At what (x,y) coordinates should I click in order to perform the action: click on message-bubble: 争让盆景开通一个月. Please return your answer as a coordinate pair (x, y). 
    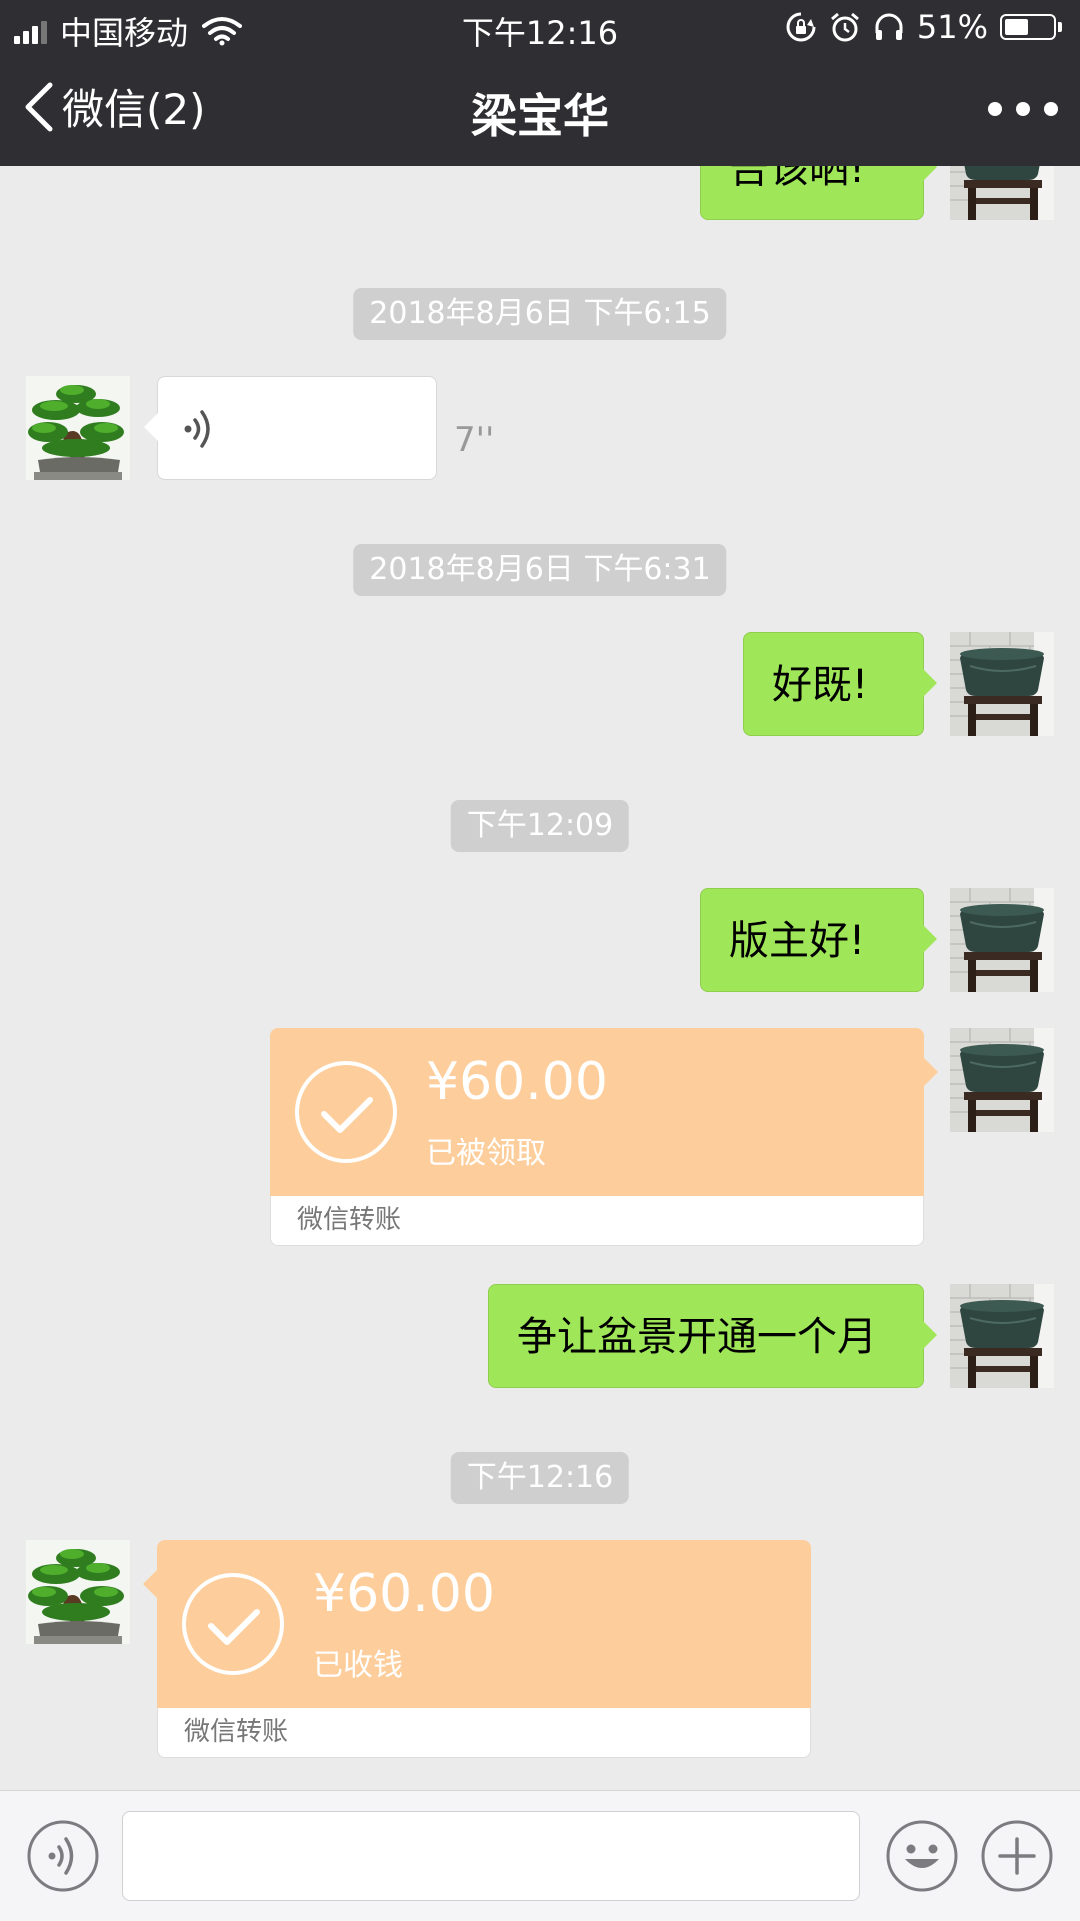
    Looking at the image, I should click on (712, 1336).